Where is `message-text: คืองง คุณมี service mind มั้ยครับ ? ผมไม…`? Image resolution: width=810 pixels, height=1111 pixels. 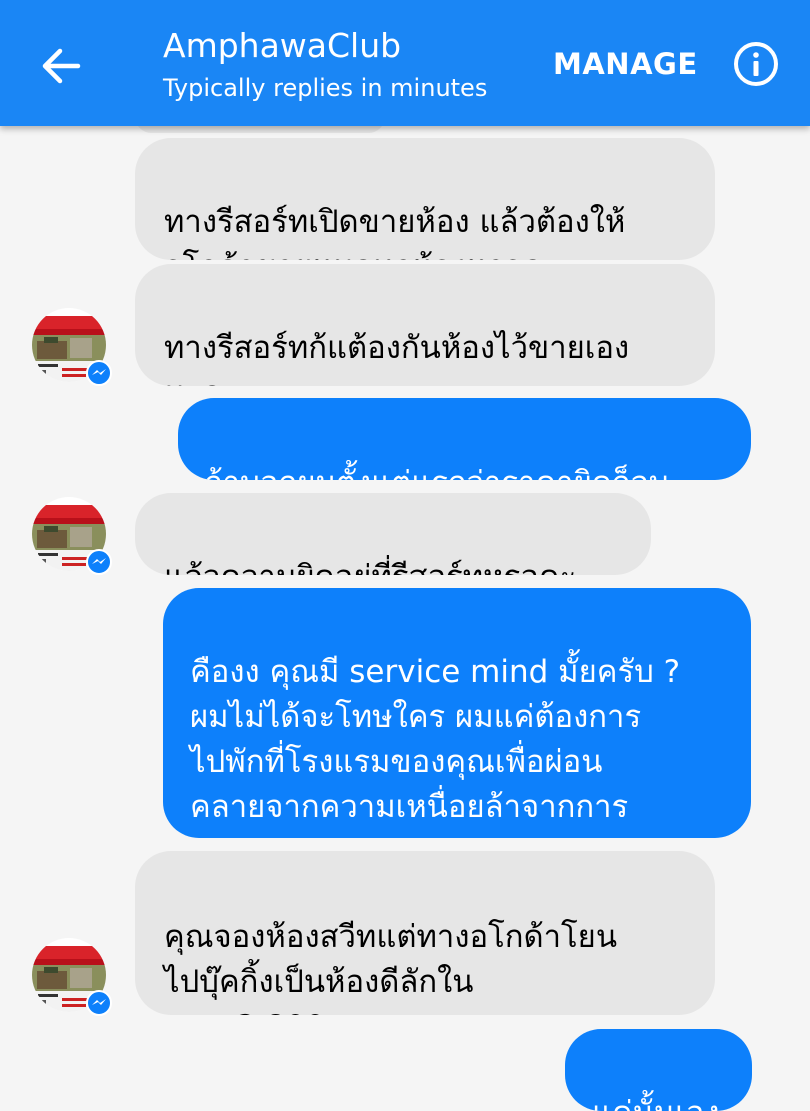
message-text: คืองง คุณมี service mind มั้ยครับ ? ผมไม… is located at coordinates (435, 746).